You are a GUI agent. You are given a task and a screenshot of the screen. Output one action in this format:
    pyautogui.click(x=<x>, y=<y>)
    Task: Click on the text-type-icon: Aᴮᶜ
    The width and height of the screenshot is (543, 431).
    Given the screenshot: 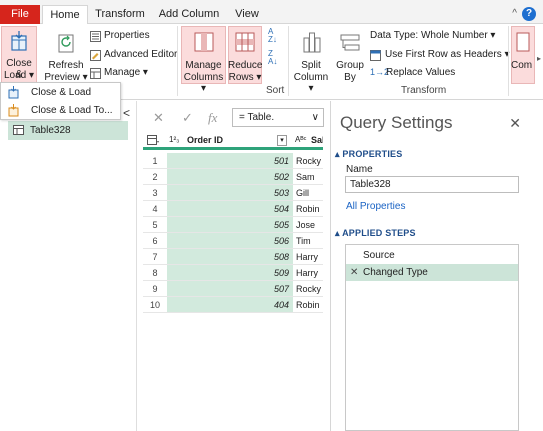 What is the action you would take?
    pyautogui.click(x=300, y=139)
    